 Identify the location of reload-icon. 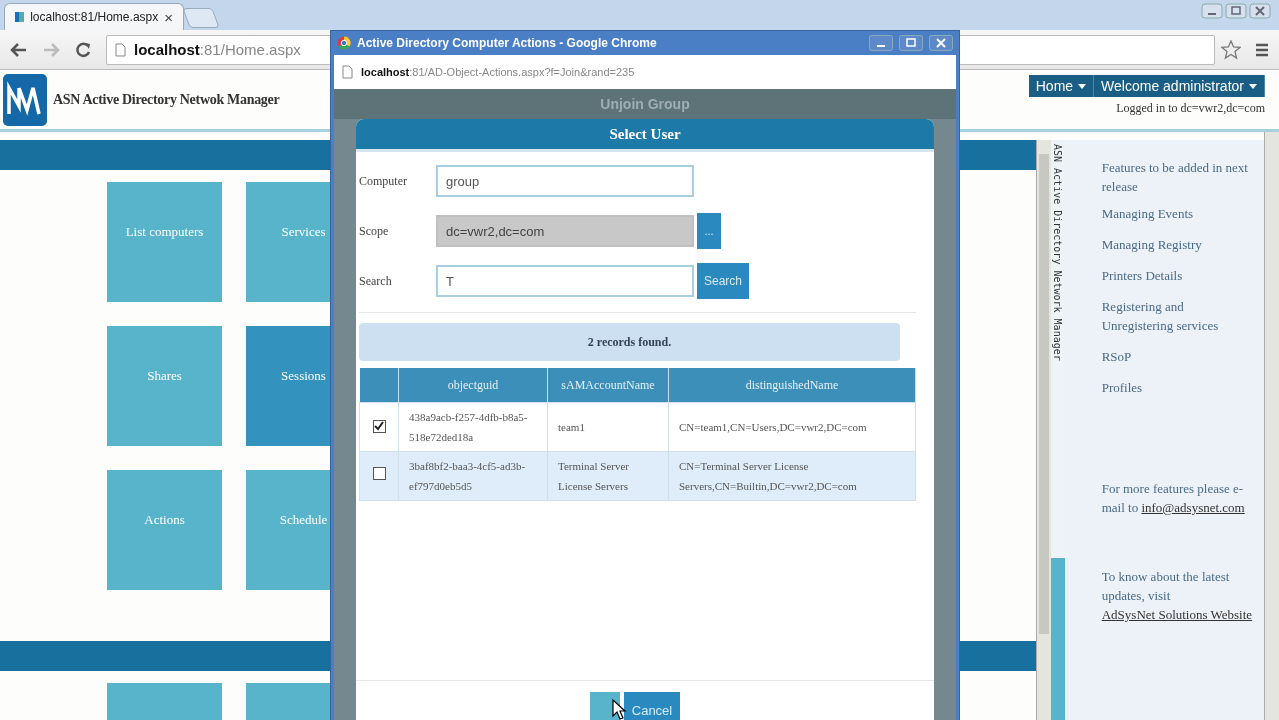
(83, 49).